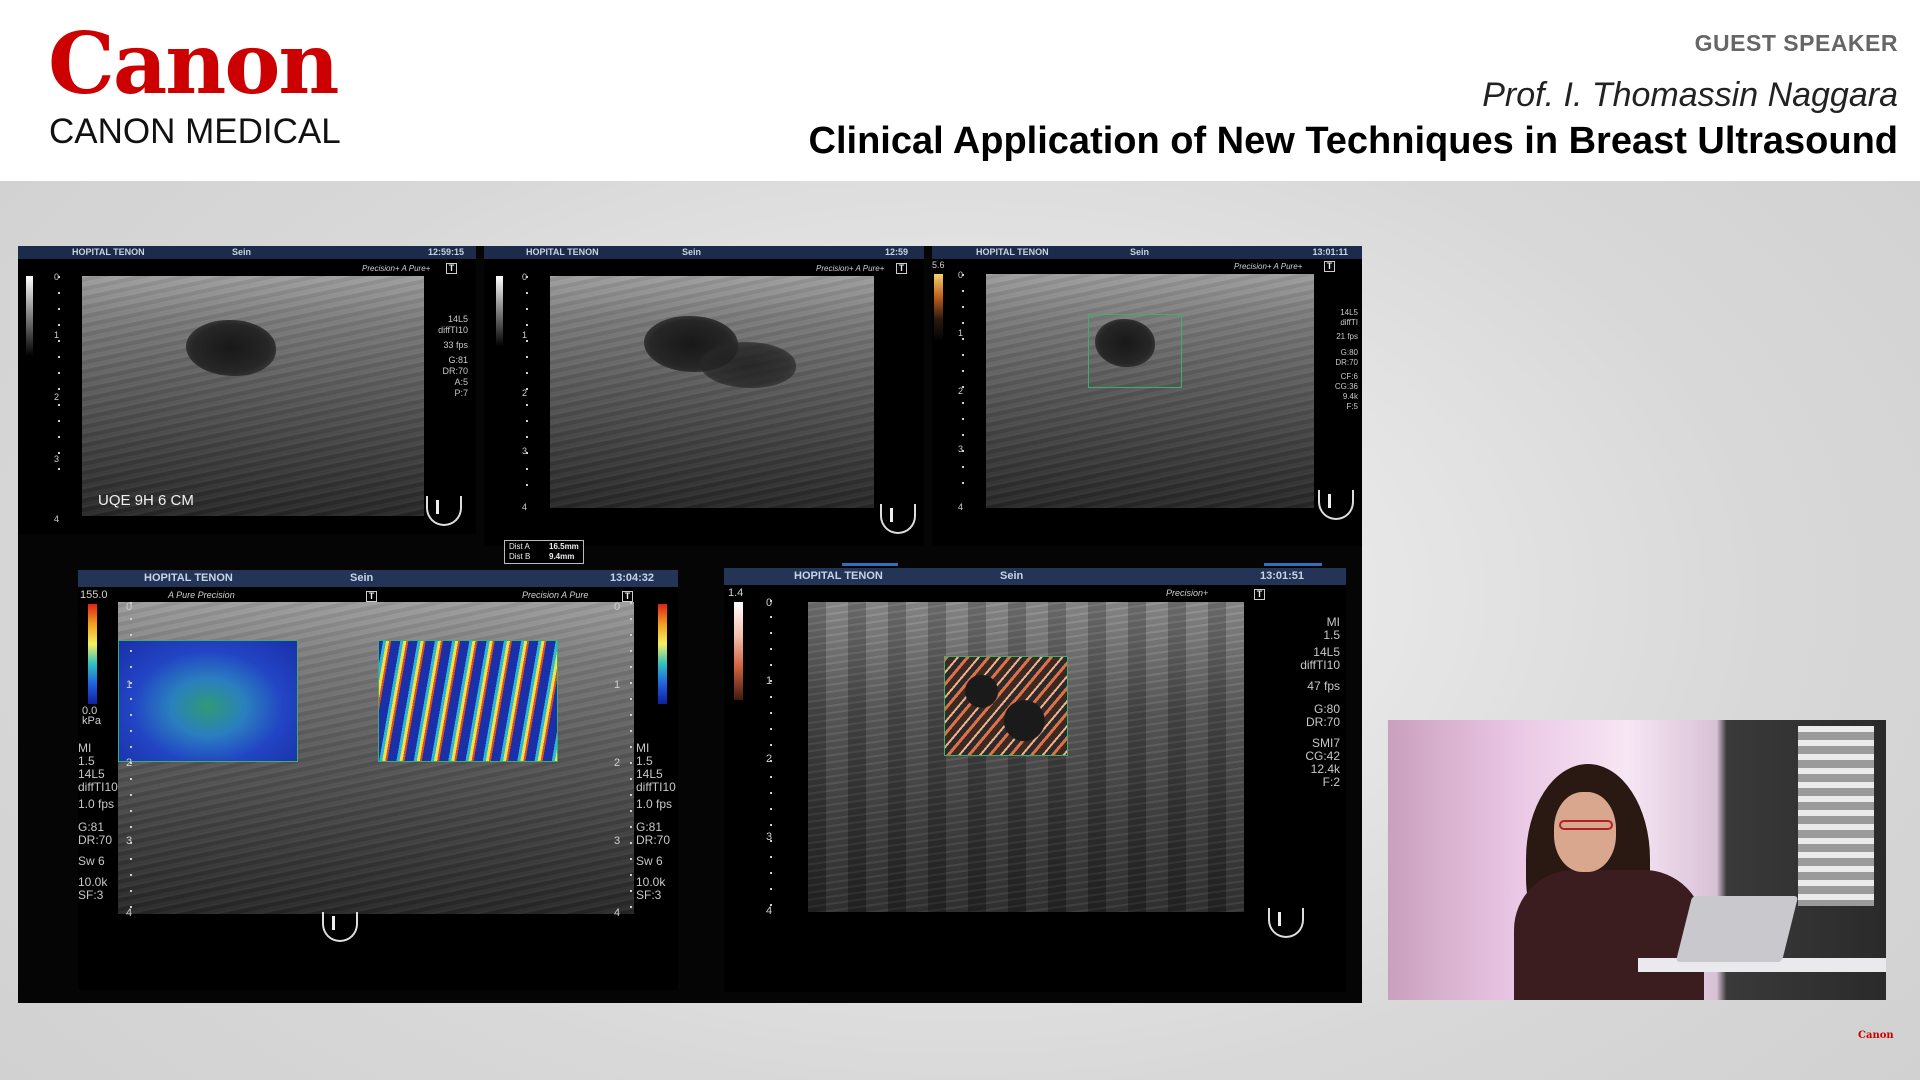 The image size is (1920, 1080). What do you see at coordinates (1609, 935) in the screenshot?
I see `speaker-body` at bounding box center [1609, 935].